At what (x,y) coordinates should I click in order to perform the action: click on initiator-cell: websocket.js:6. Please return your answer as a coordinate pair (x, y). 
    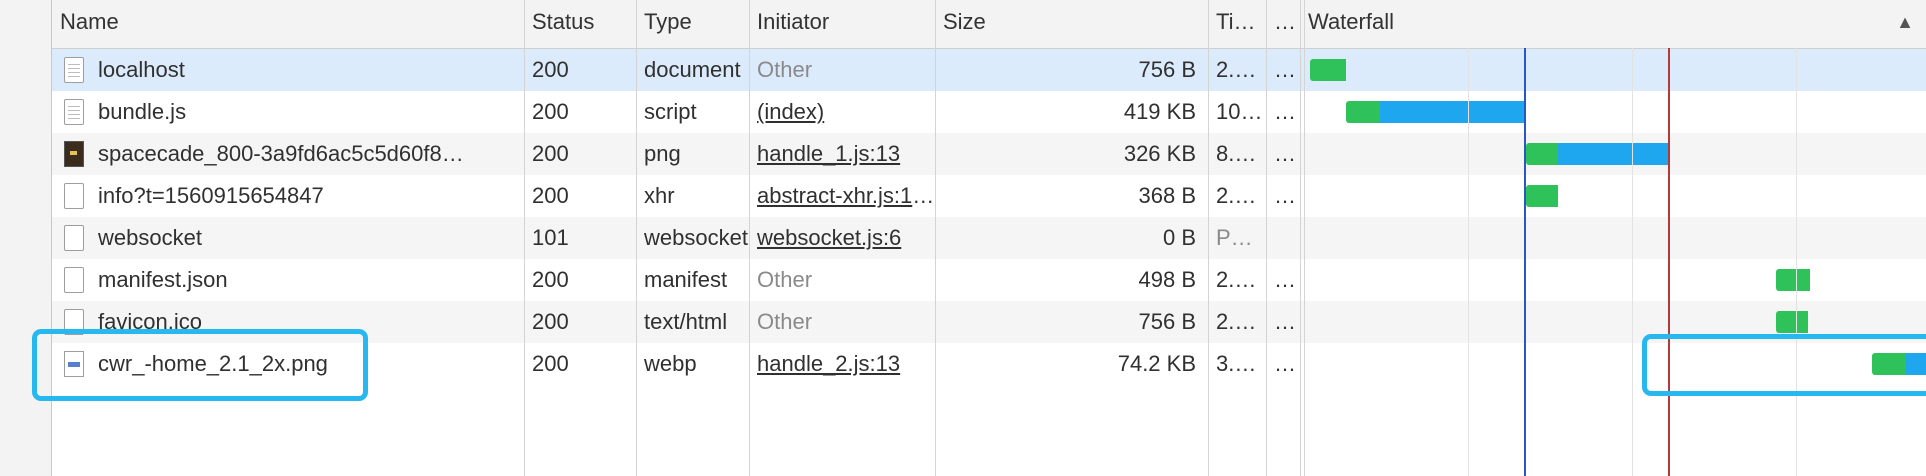
    Looking at the image, I should click on (842, 238).